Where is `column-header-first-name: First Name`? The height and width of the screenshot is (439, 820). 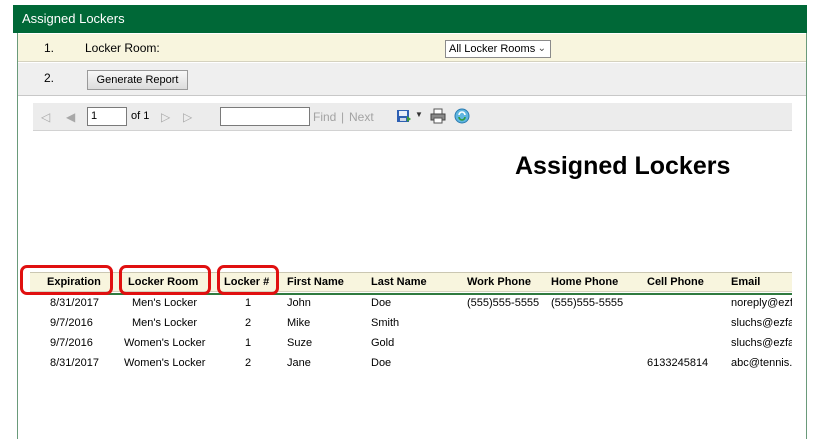
column-header-first-name: First Name is located at coordinates (315, 282).